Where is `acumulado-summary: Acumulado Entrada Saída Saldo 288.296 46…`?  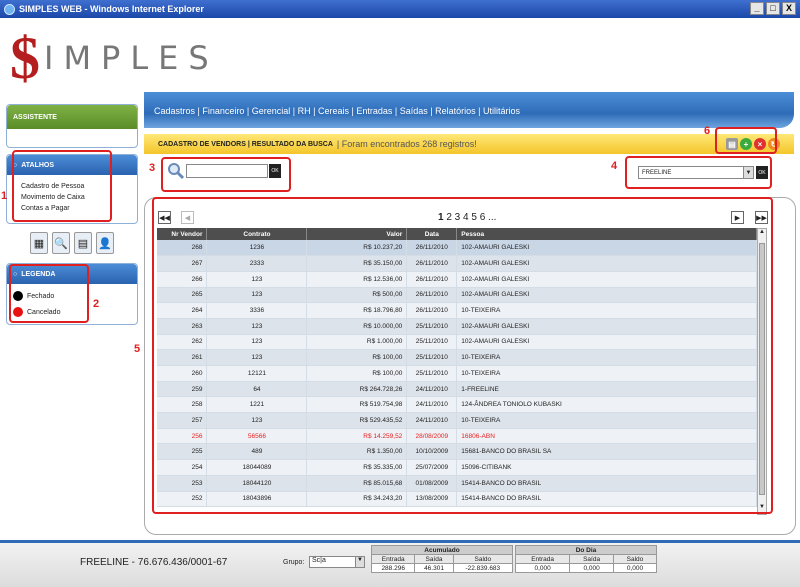 acumulado-summary: Acumulado Entrada Saída Saldo 288.296 46… is located at coordinates (442, 559).